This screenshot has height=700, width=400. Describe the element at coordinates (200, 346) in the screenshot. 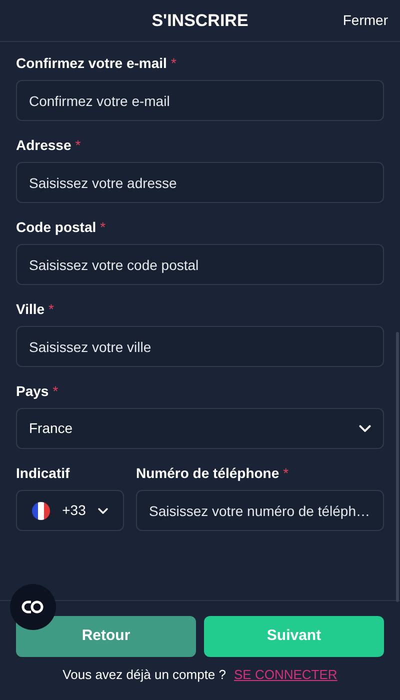

I see `text-field: Saisissez votre ville` at that location.